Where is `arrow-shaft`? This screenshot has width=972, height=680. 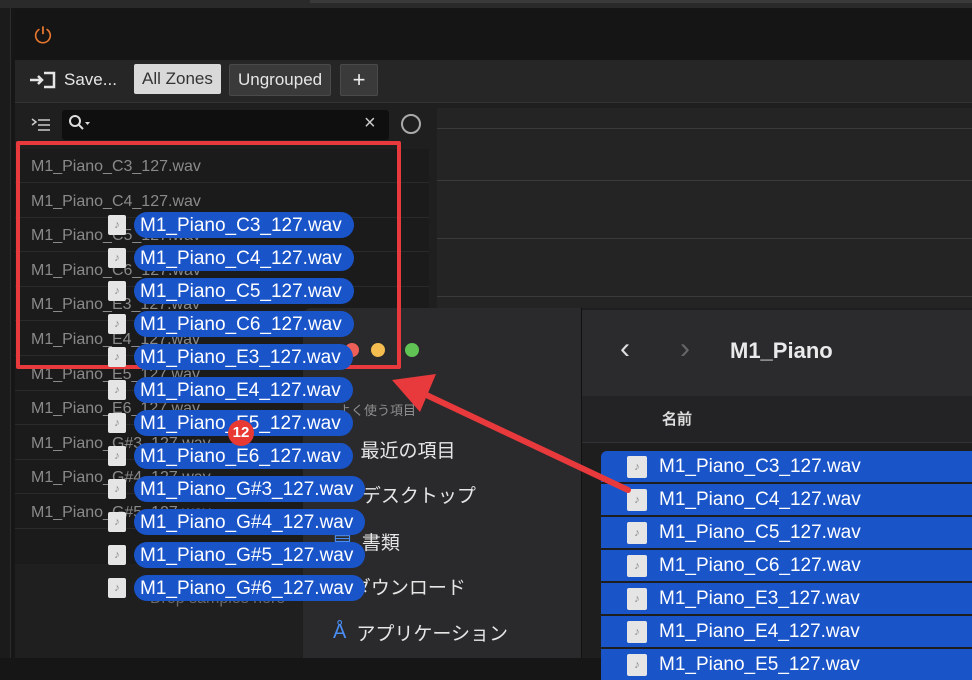 arrow-shaft is located at coordinates (524, 441).